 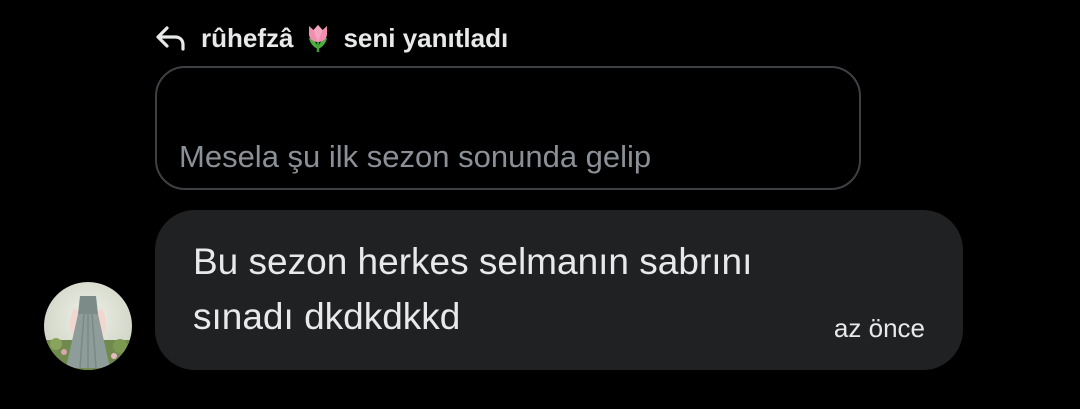 What do you see at coordinates (331, 38) in the screenshot?
I see `reply-header: rûhefzâ seni yanıtladı` at bounding box center [331, 38].